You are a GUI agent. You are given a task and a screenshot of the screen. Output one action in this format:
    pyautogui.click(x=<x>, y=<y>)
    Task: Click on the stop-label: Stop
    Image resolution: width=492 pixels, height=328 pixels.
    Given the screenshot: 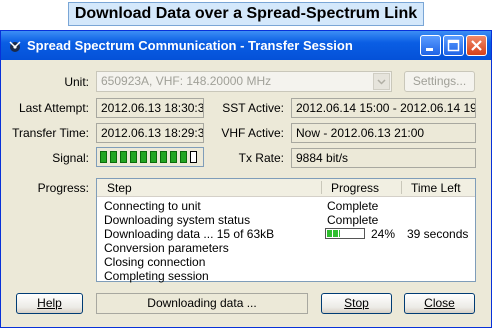 What is the action you would take?
    pyautogui.click(x=356, y=303)
    